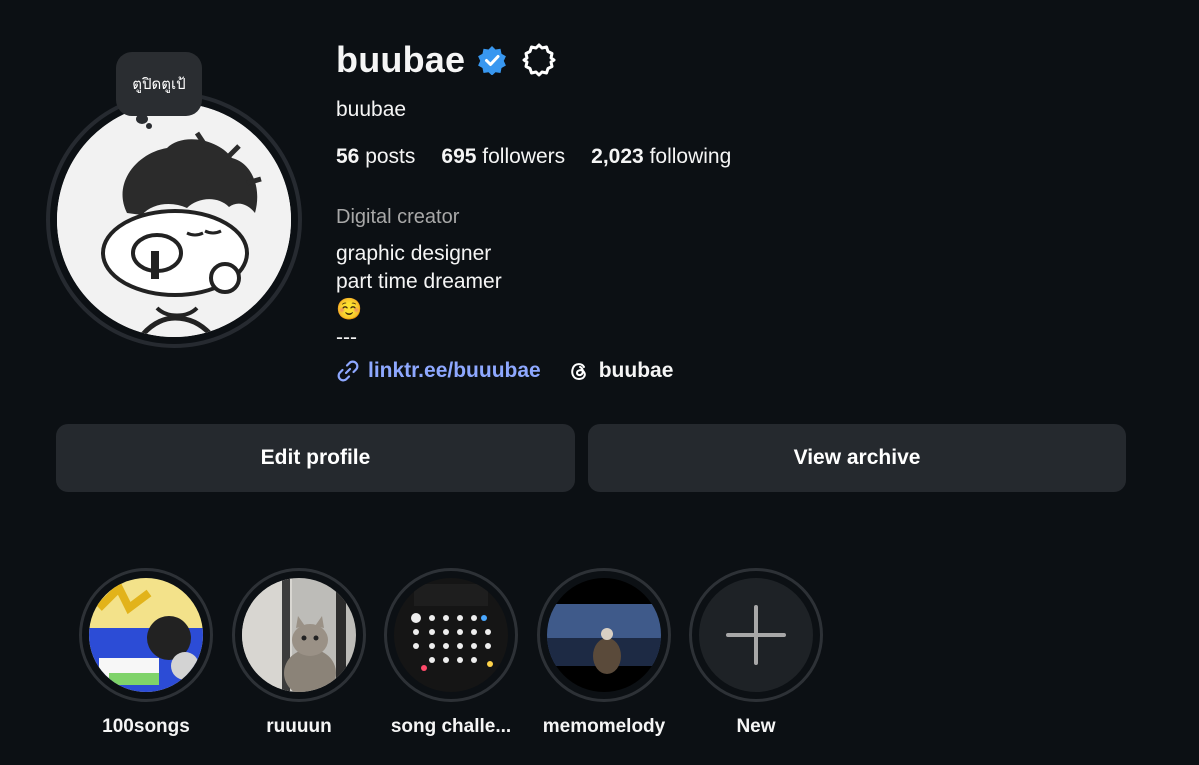  I want to click on new-highlight-button: New, so click(756, 653).